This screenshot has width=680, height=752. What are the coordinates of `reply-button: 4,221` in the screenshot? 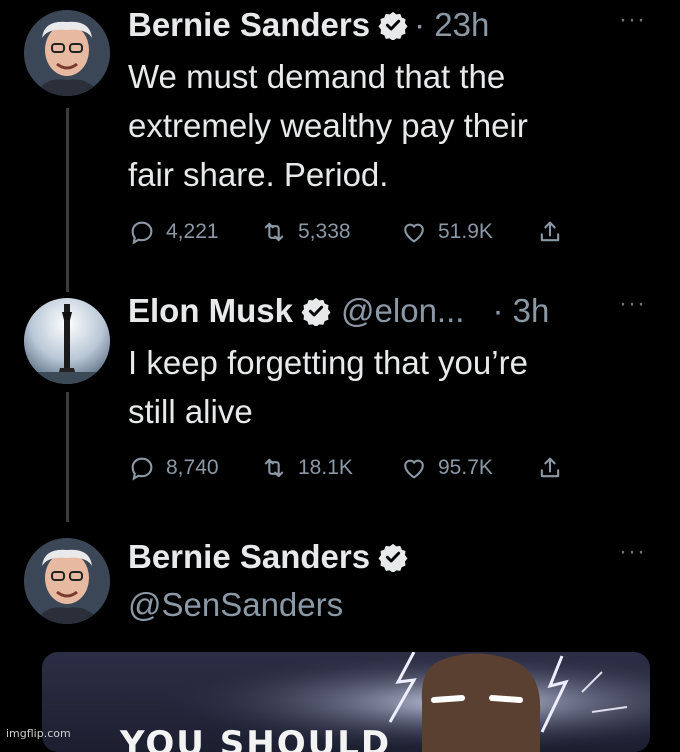 It's located at (194, 232).